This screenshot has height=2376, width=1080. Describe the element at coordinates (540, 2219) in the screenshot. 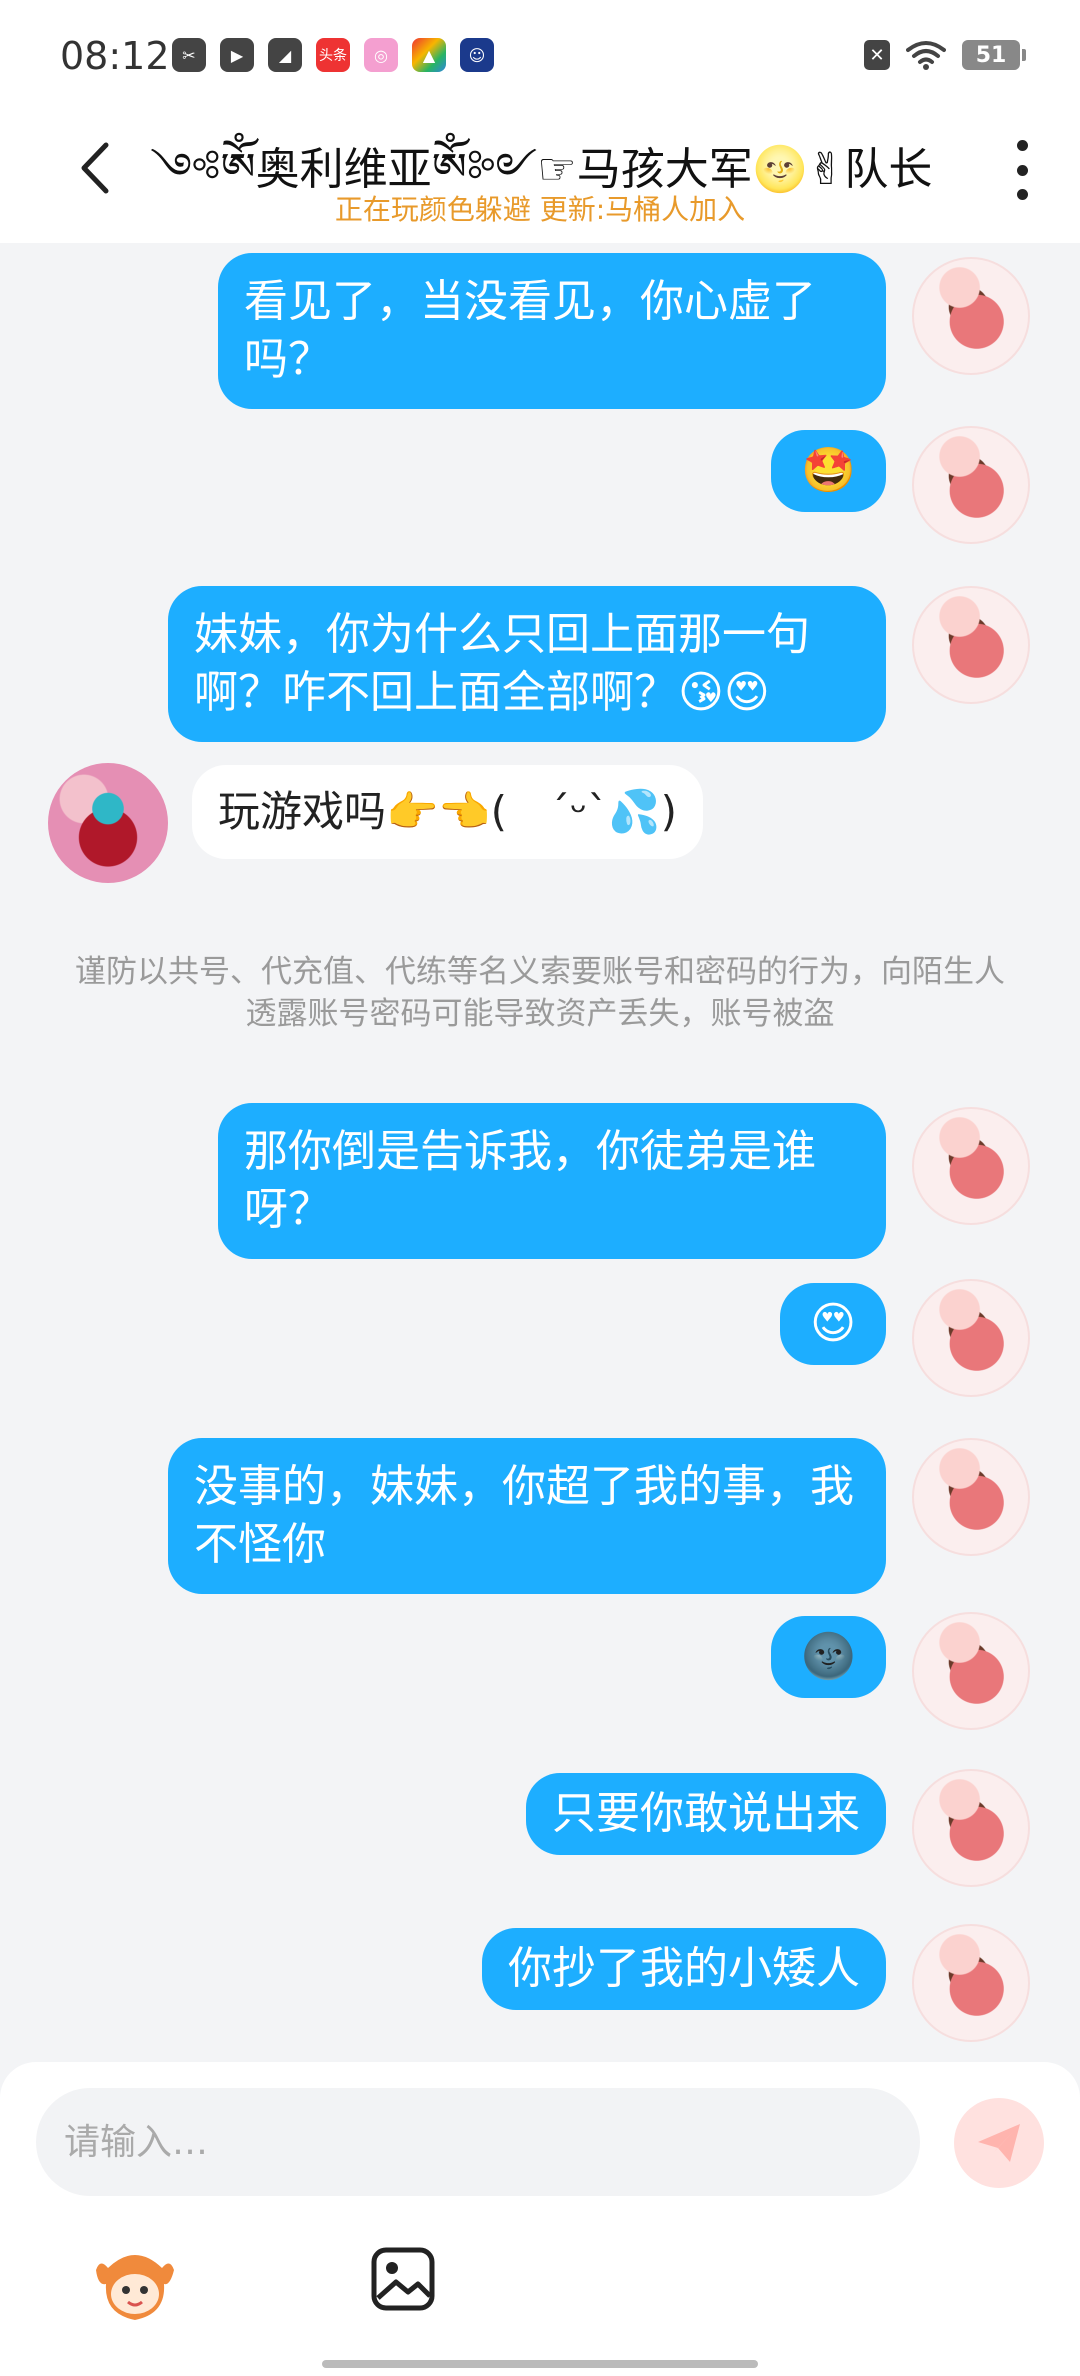

I see `composer-bar` at that location.